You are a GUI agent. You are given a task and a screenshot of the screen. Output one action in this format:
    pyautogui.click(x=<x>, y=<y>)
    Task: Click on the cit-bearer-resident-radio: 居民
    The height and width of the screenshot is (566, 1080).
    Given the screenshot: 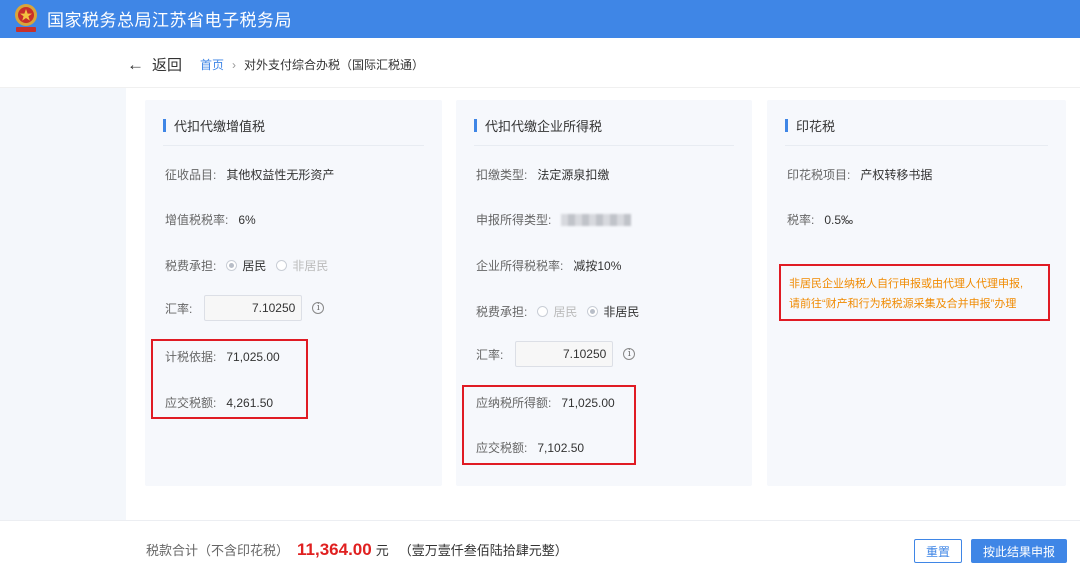 What is the action you would take?
    pyautogui.click(x=557, y=311)
    